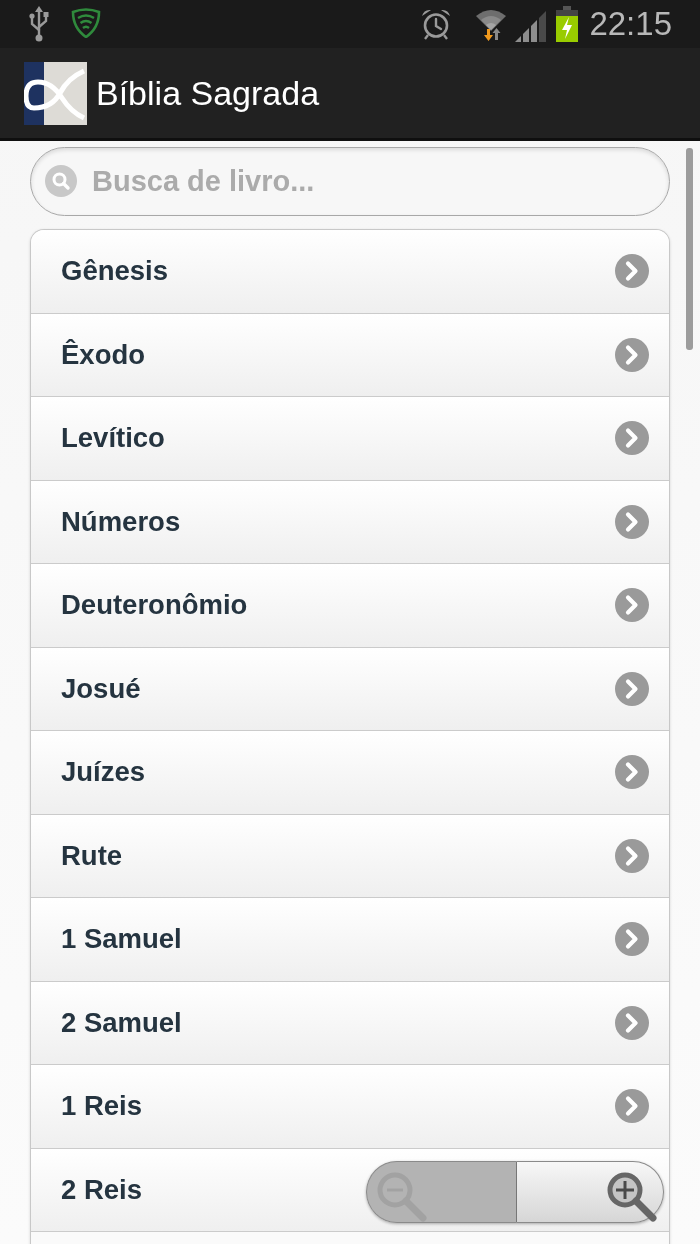  I want to click on book-name: 2 Reis, so click(102, 1189).